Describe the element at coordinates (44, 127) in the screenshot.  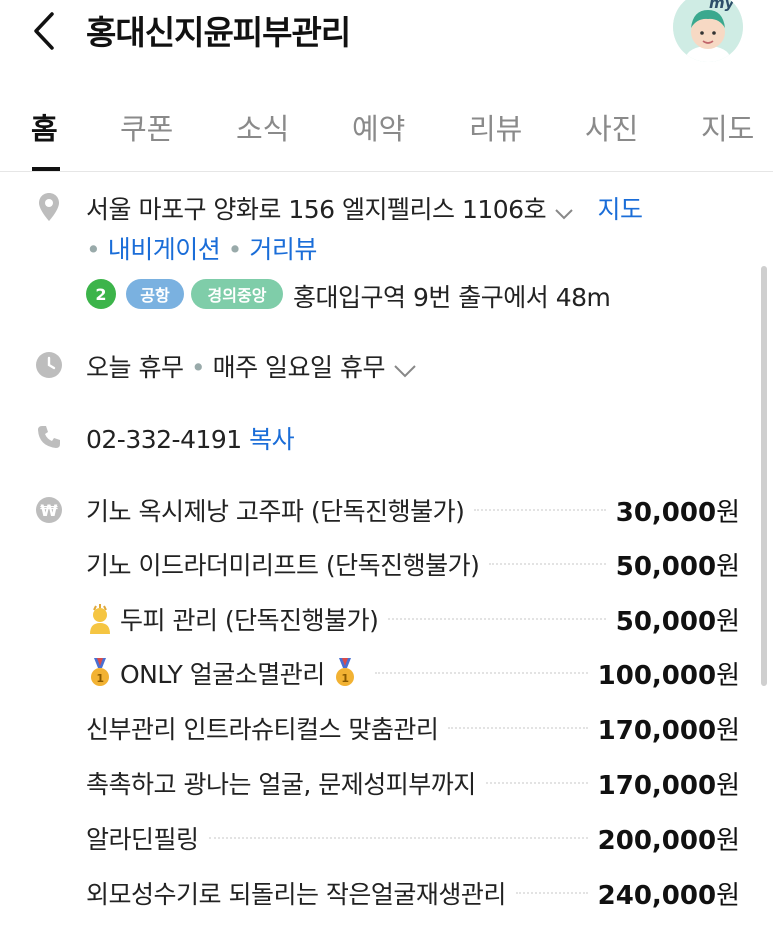
I see `tab-home: 홈` at that location.